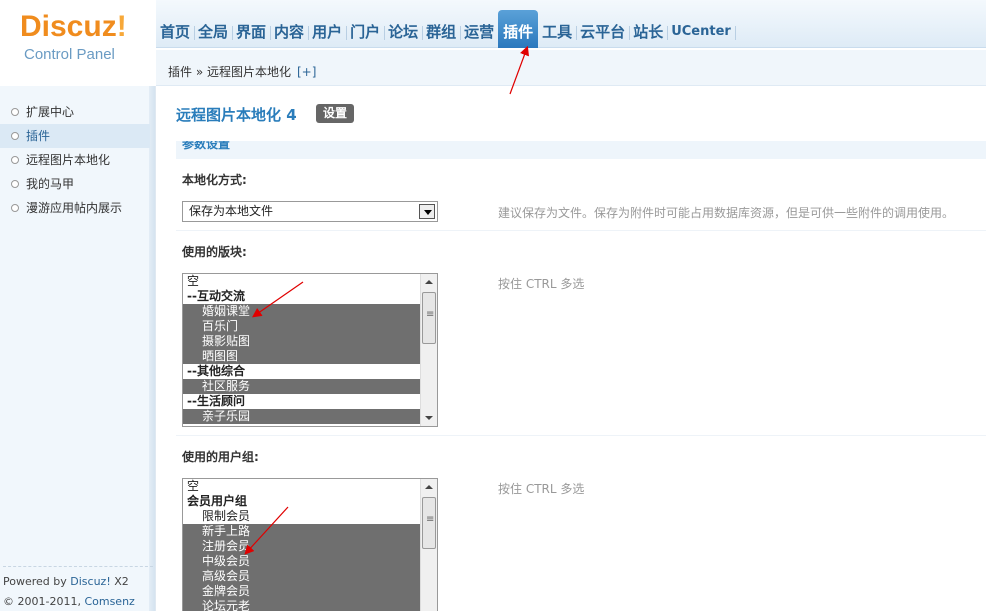 The image size is (986, 611). Describe the element at coordinates (701, 33) in the screenshot. I see `nav-ucenter: UCenter` at that location.